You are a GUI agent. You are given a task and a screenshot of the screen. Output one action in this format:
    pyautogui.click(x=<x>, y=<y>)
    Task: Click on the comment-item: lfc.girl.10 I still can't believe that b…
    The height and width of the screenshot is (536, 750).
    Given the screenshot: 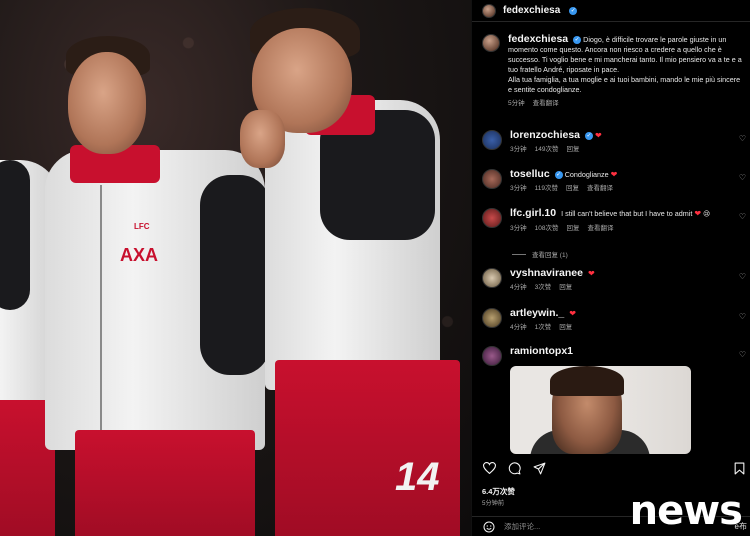 What is the action you would take?
    pyautogui.click(x=614, y=221)
    